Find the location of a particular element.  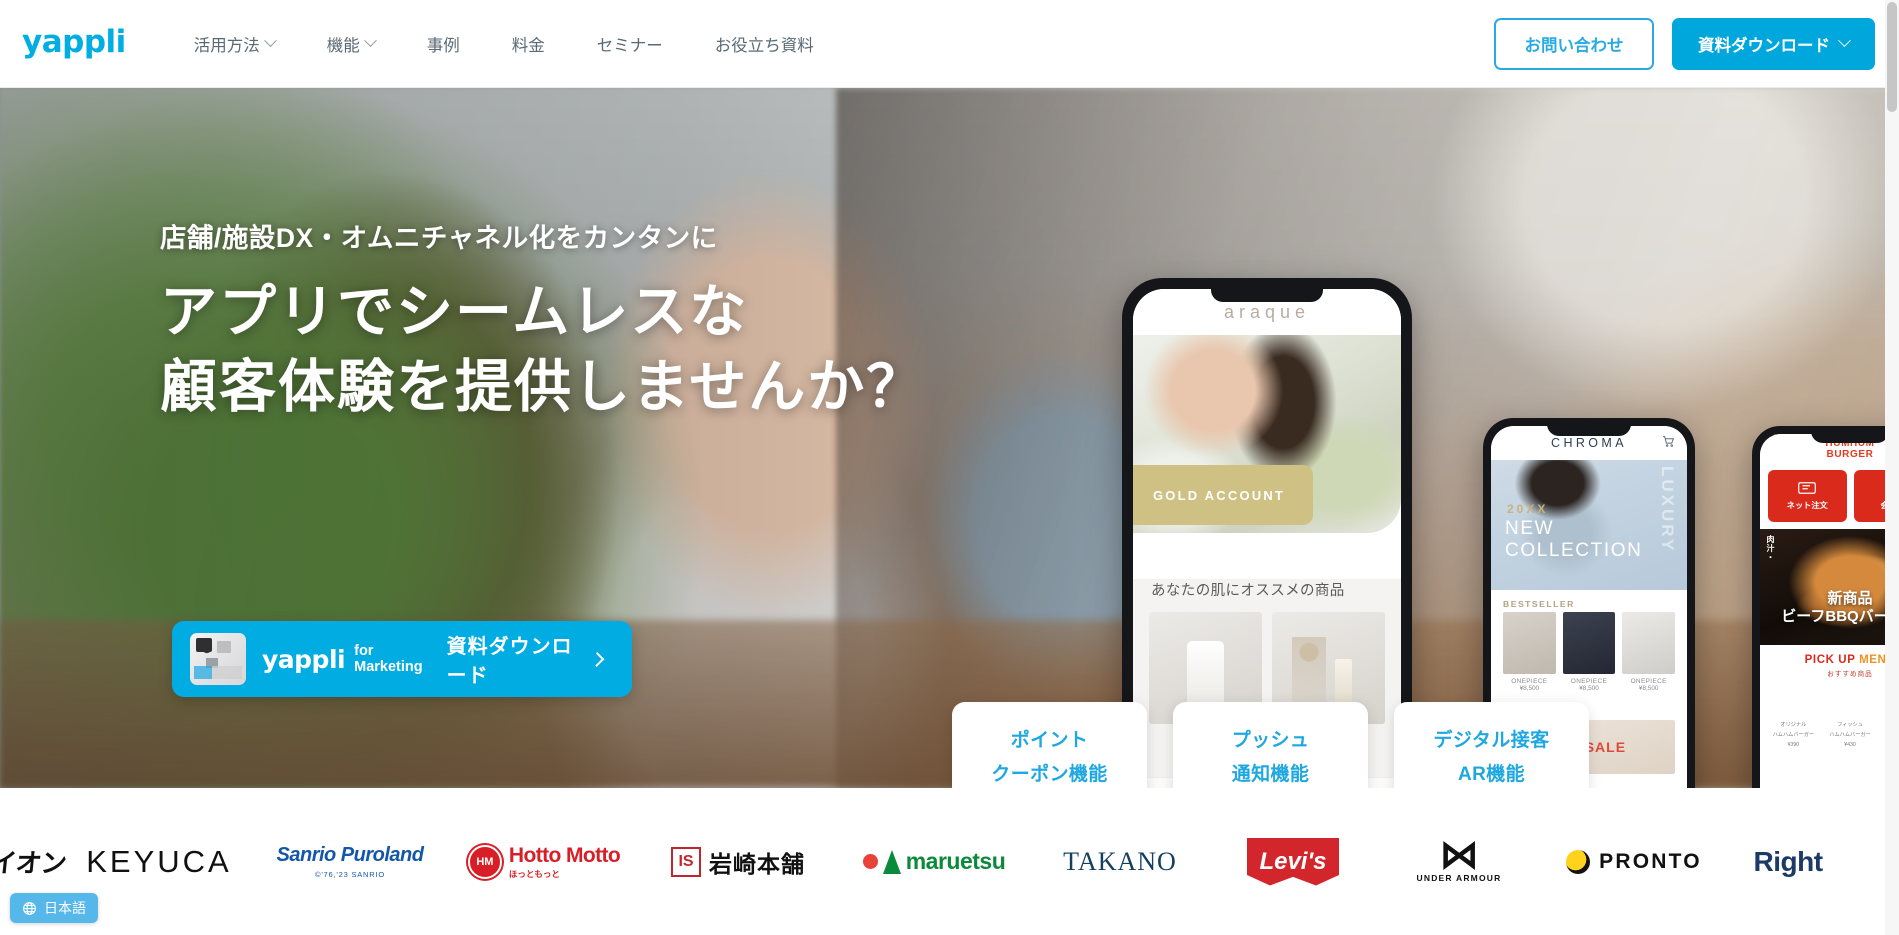

humhum-brand-line2: BURGER is located at coordinates (1850, 454).